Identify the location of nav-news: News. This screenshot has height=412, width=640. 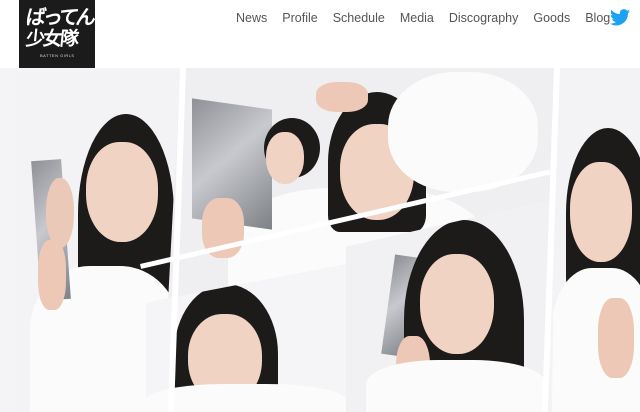
(251, 18).